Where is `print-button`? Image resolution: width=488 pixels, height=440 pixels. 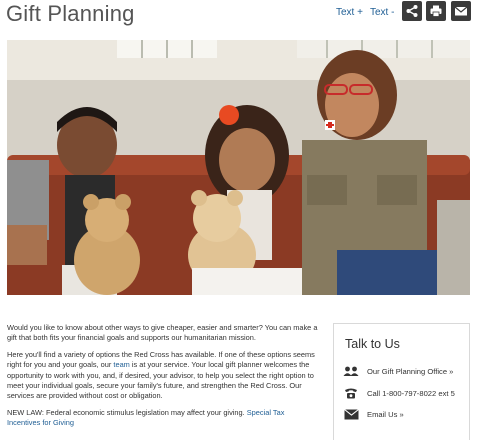
print-button is located at coordinates (436, 11).